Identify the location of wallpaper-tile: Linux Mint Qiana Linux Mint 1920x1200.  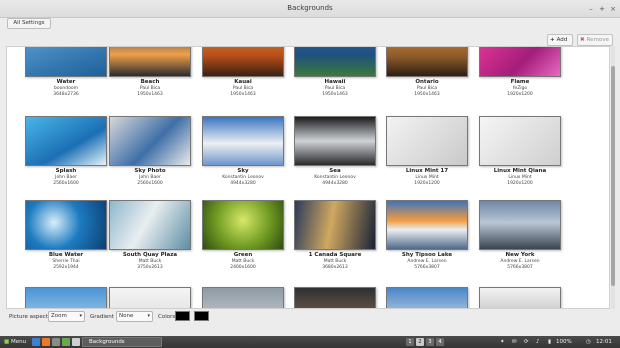
(520, 153).